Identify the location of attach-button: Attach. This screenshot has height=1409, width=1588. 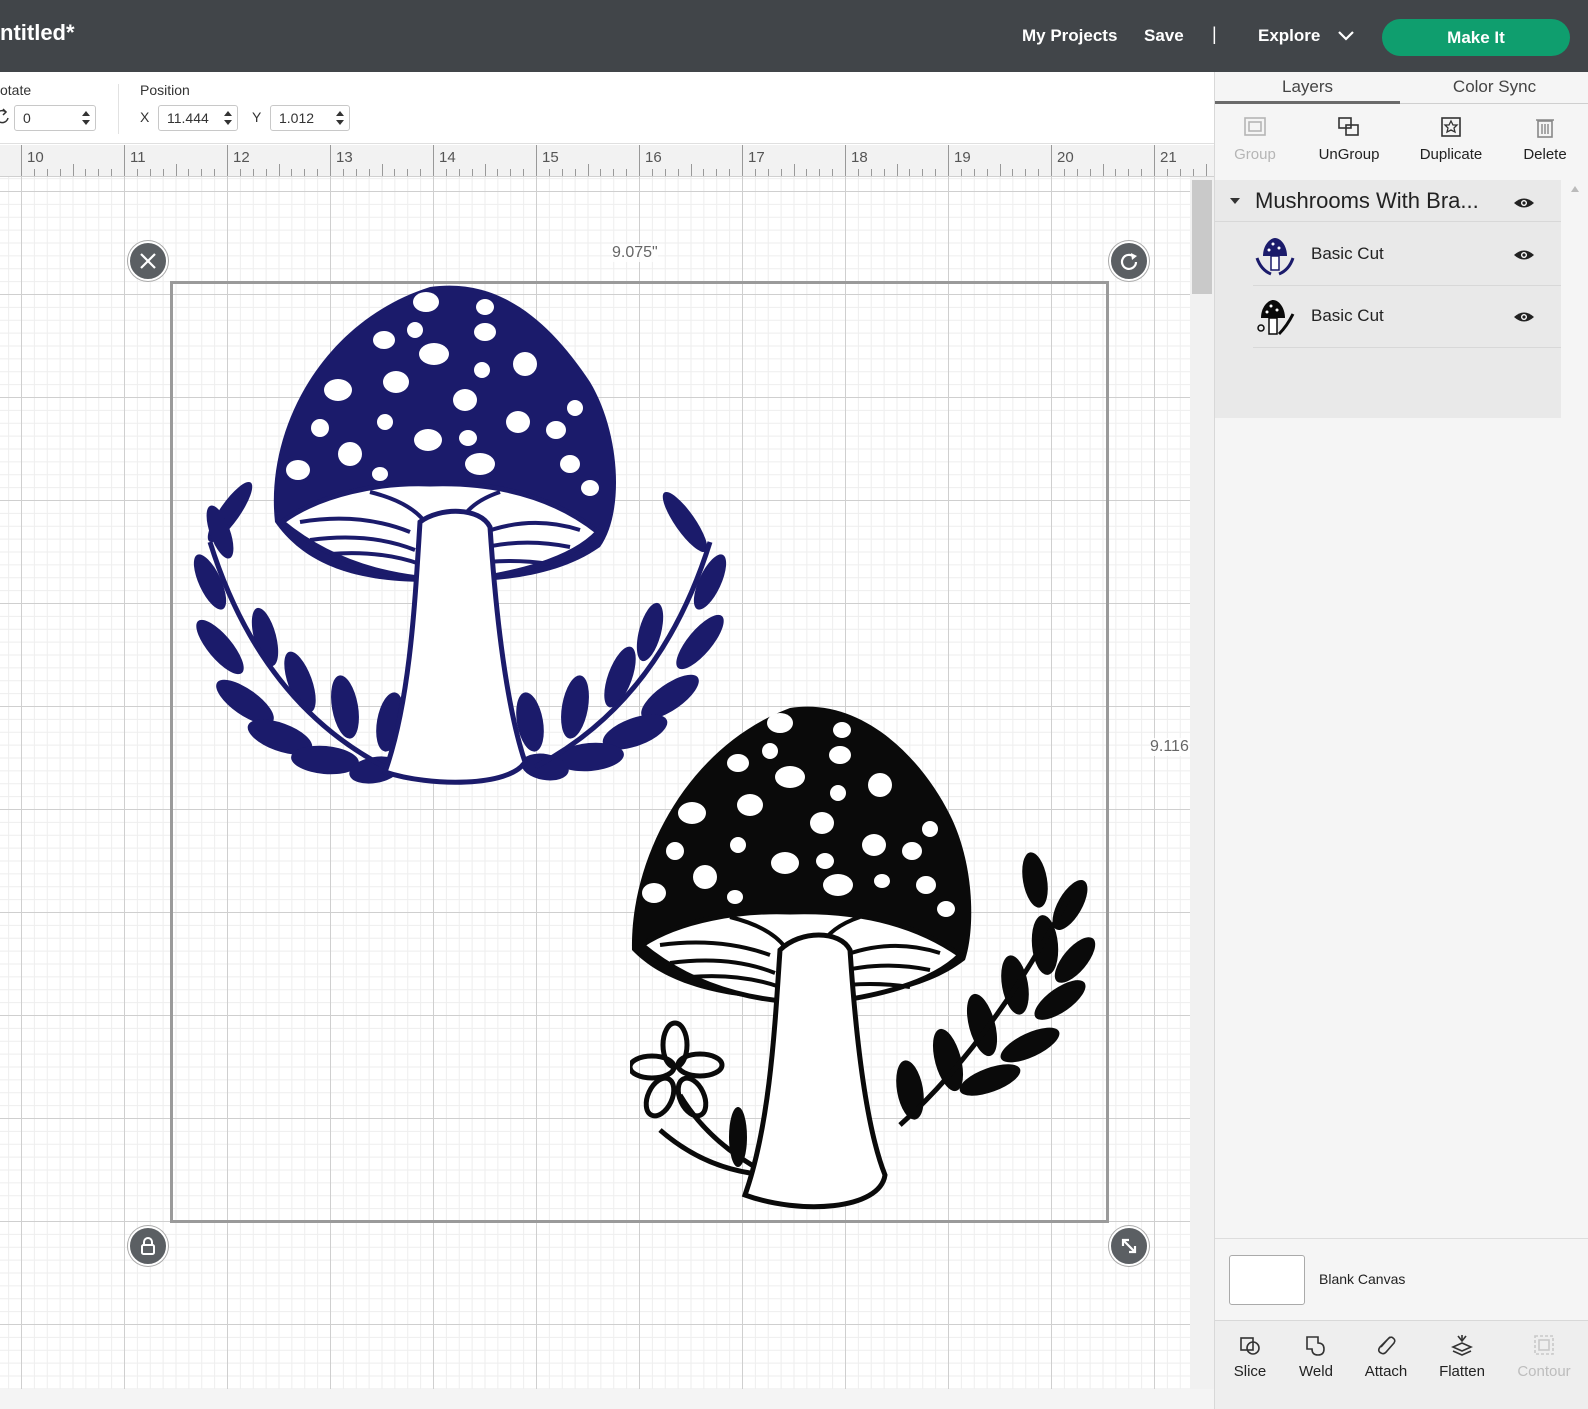
(1386, 1356).